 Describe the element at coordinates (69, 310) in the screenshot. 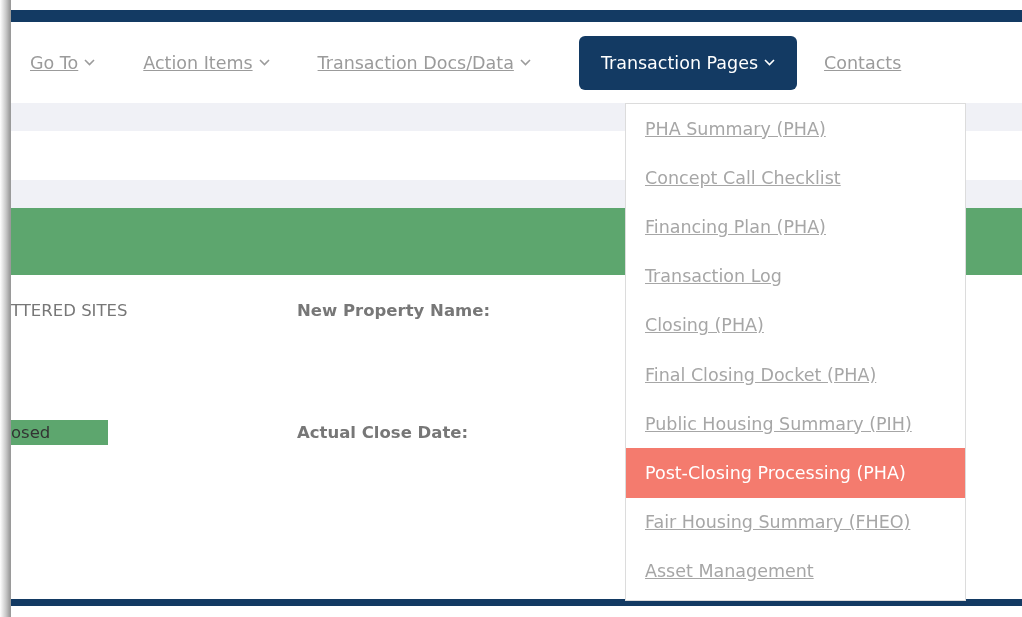

I see `field-value: TTERED SITES` at that location.